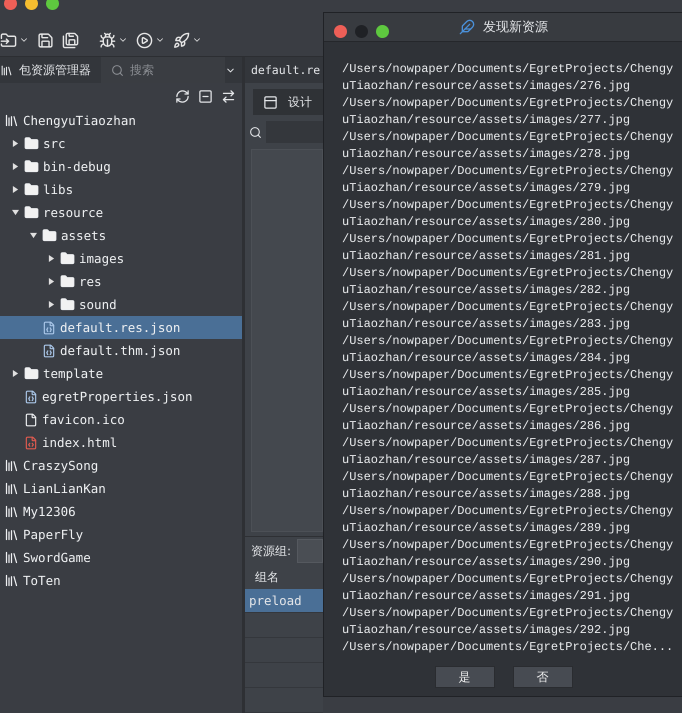  I want to click on file-path-text: uTiaozhan/resource/assets/images/281.jpg, so click(487, 256).